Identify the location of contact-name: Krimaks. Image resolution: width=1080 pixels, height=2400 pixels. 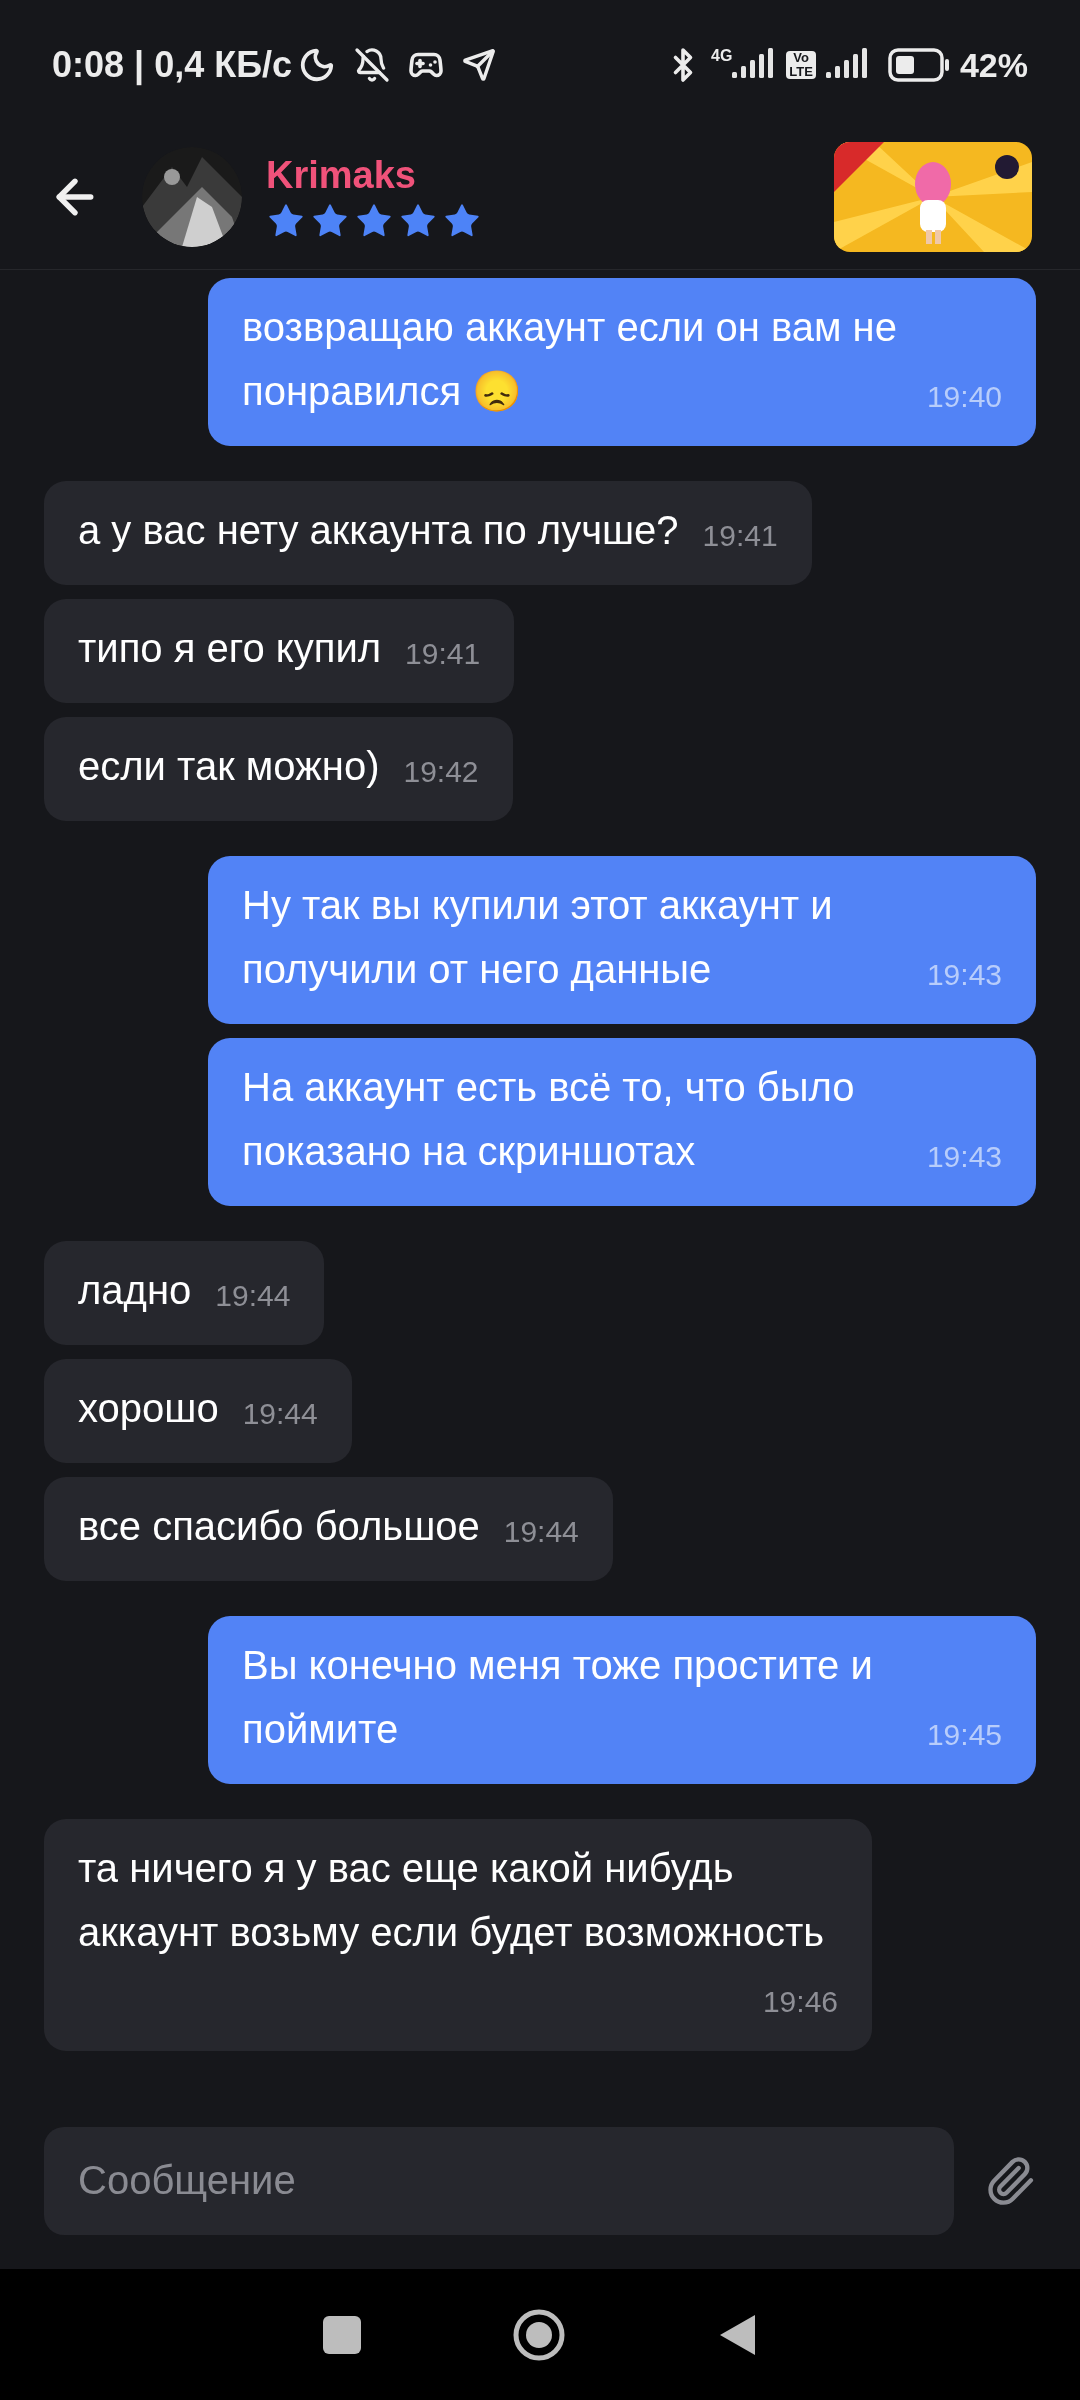
(341, 174).